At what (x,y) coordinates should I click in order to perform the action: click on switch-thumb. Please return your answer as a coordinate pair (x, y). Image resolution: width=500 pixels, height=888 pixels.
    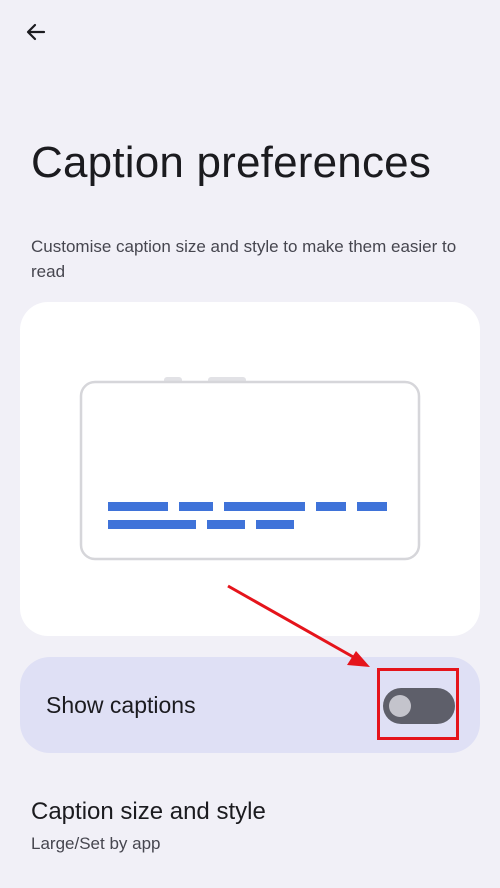
    Looking at the image, I should click on (400, 706).